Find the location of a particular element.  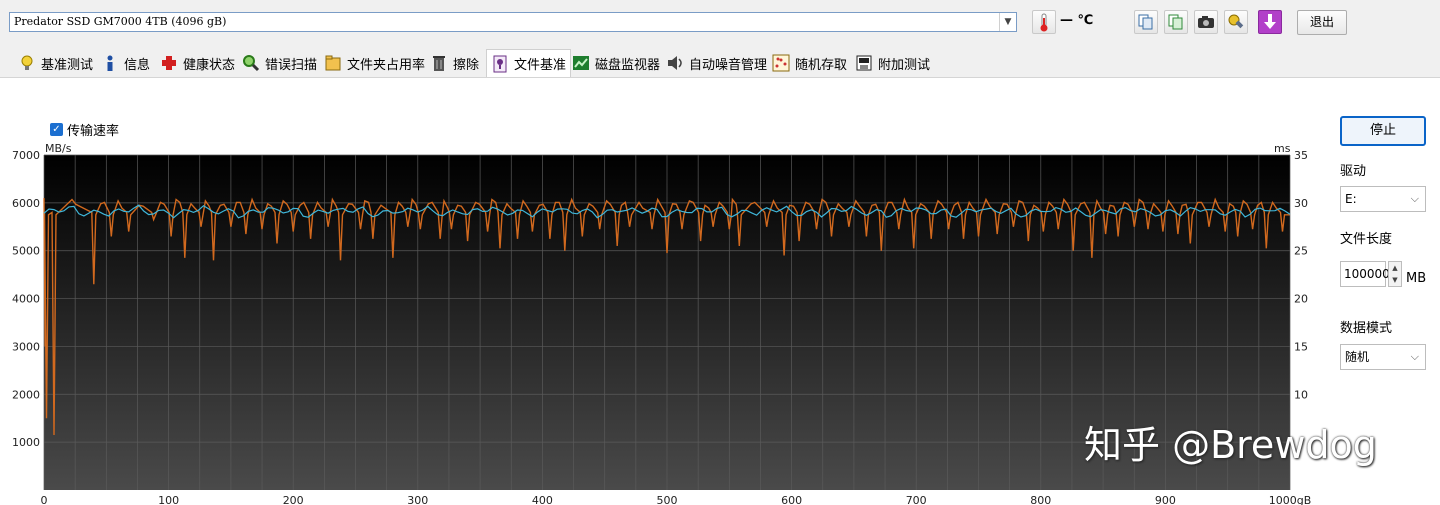

y-left-tick-label: 4000 is located at coordinates (26, 299).